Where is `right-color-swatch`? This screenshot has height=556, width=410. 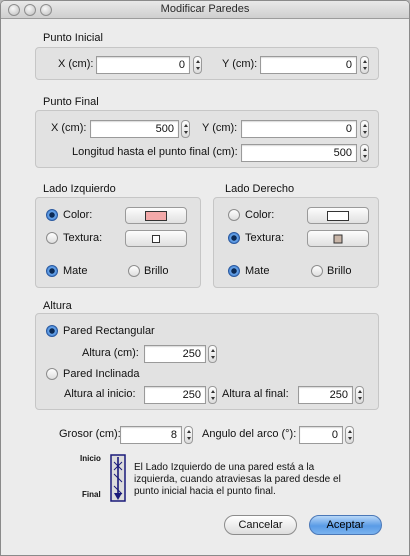 right-color-swatch is located at coordinates (338, 215).